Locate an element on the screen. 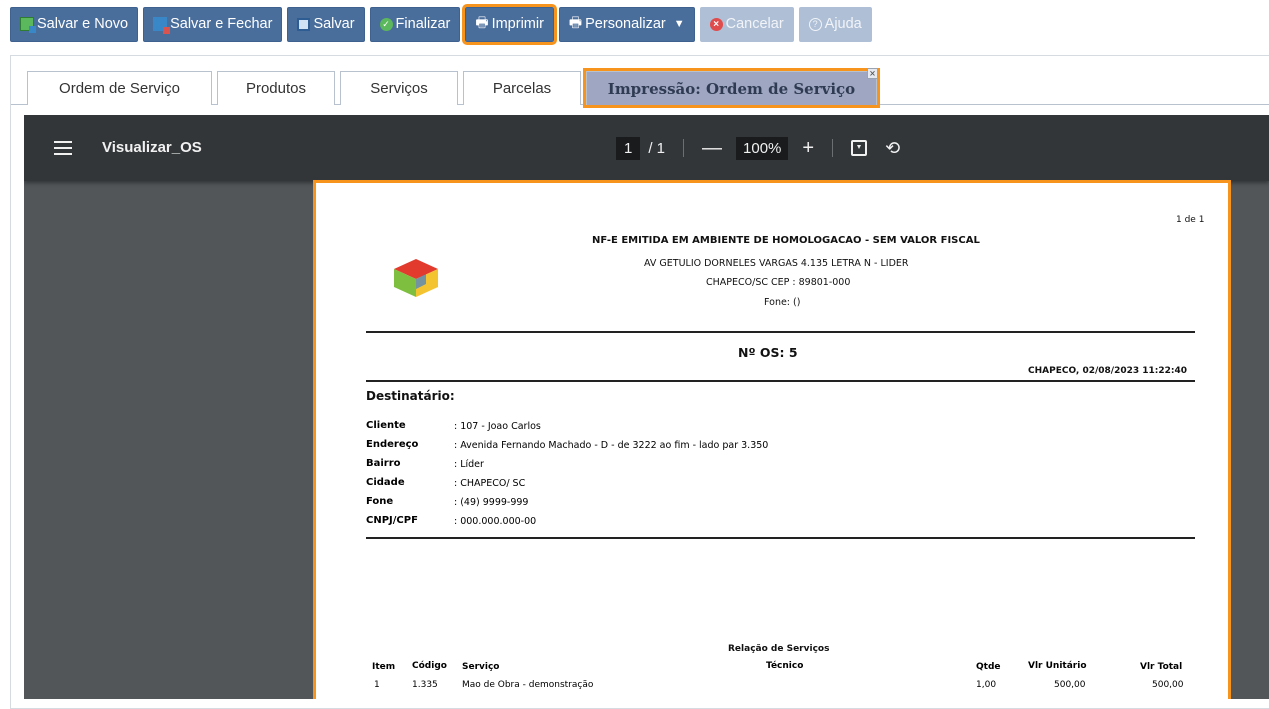 The image size is (1269, 709). column-item: Item is located at coordinates (384, 667).